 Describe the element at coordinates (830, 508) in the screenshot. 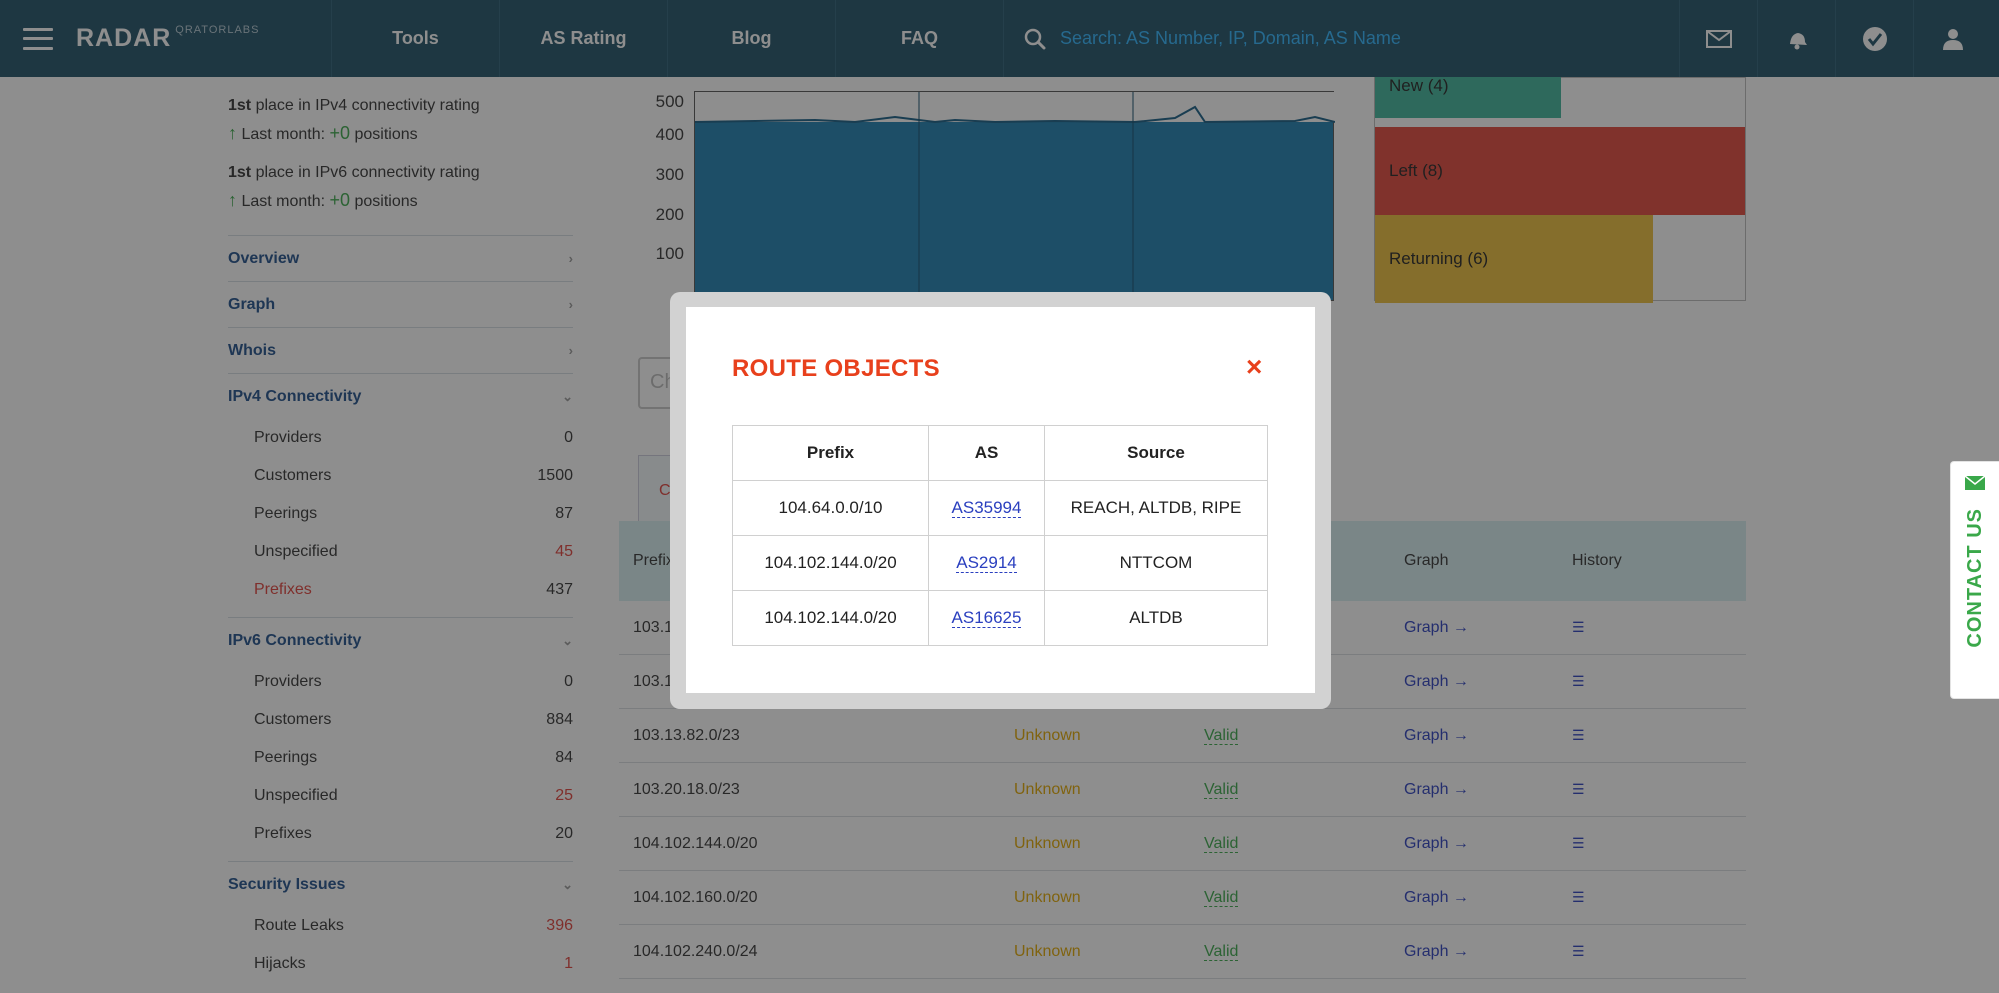

I see `route-prefix: 104.64.0.0/10` at that location.